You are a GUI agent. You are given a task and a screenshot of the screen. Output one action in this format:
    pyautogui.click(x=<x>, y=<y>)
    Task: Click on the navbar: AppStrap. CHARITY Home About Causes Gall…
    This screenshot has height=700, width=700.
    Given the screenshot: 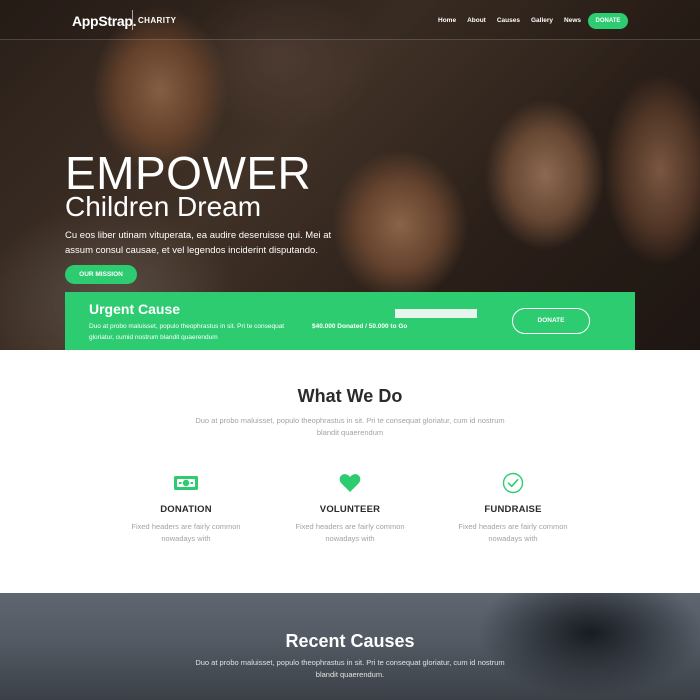 What is the action you would take?
    pyautogui.click(x=350, y=20)
    